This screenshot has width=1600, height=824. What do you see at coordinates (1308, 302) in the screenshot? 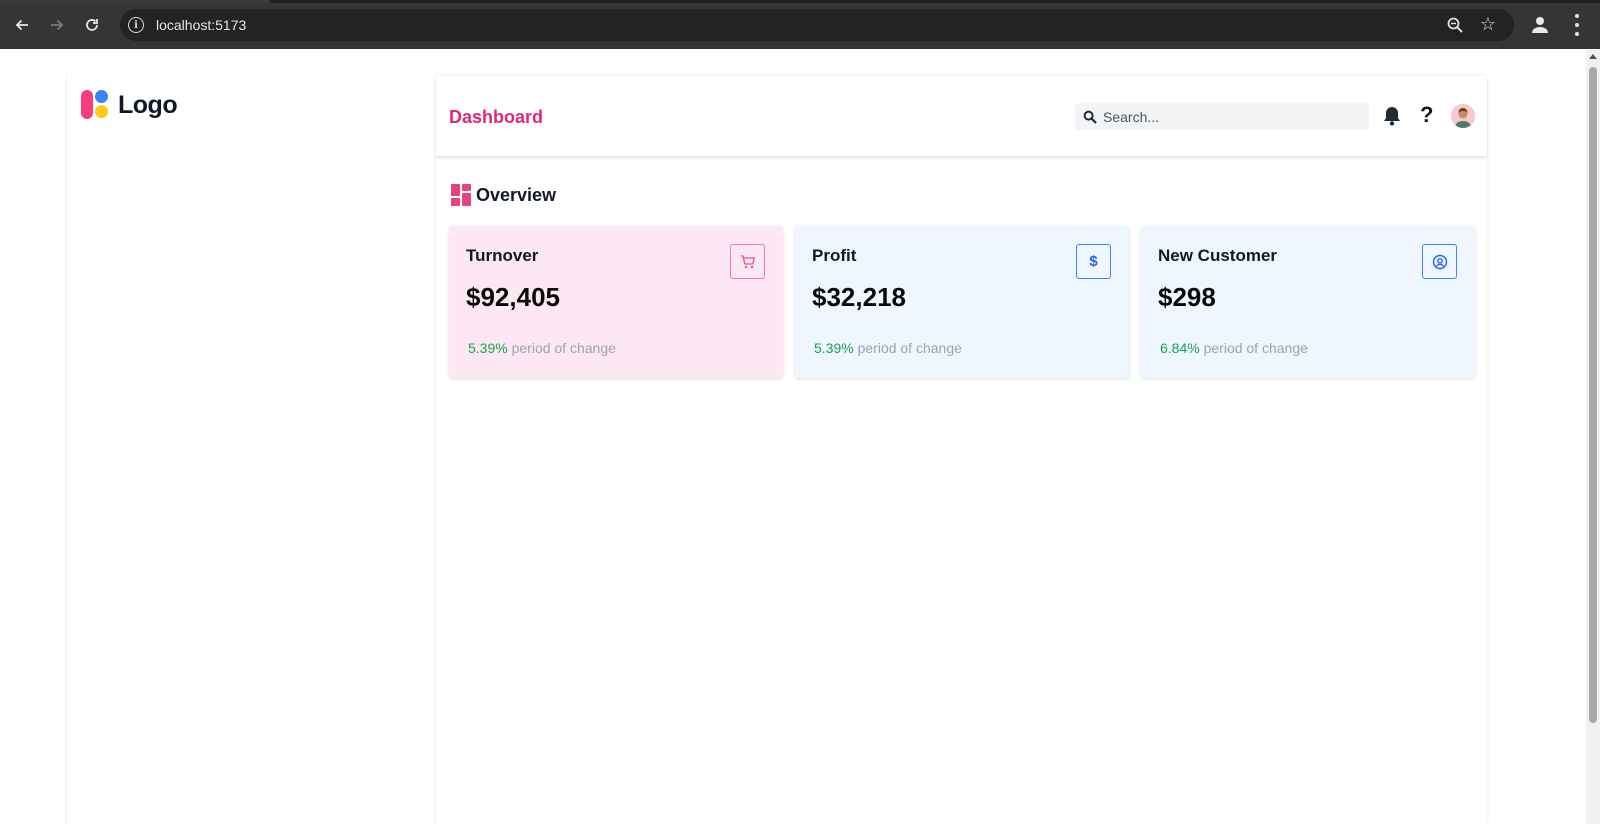
I see `new-customer-card: New Customer $298 6.84% period of change` at bounding box center [1308, 302].